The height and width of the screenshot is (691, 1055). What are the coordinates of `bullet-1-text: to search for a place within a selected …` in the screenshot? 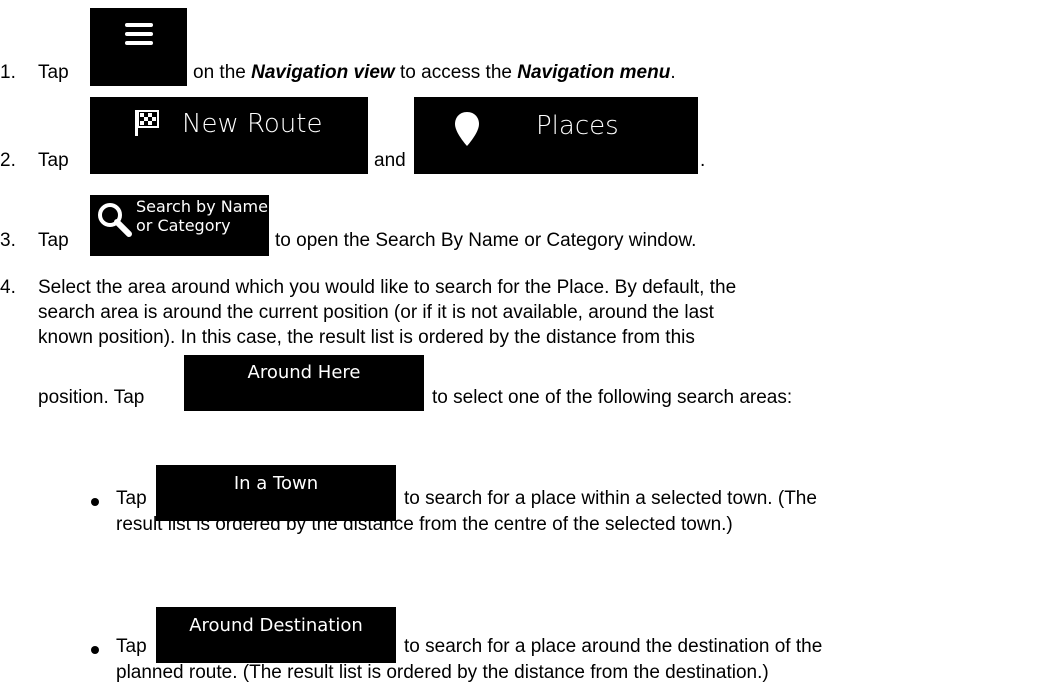 It's located at (610, 498).